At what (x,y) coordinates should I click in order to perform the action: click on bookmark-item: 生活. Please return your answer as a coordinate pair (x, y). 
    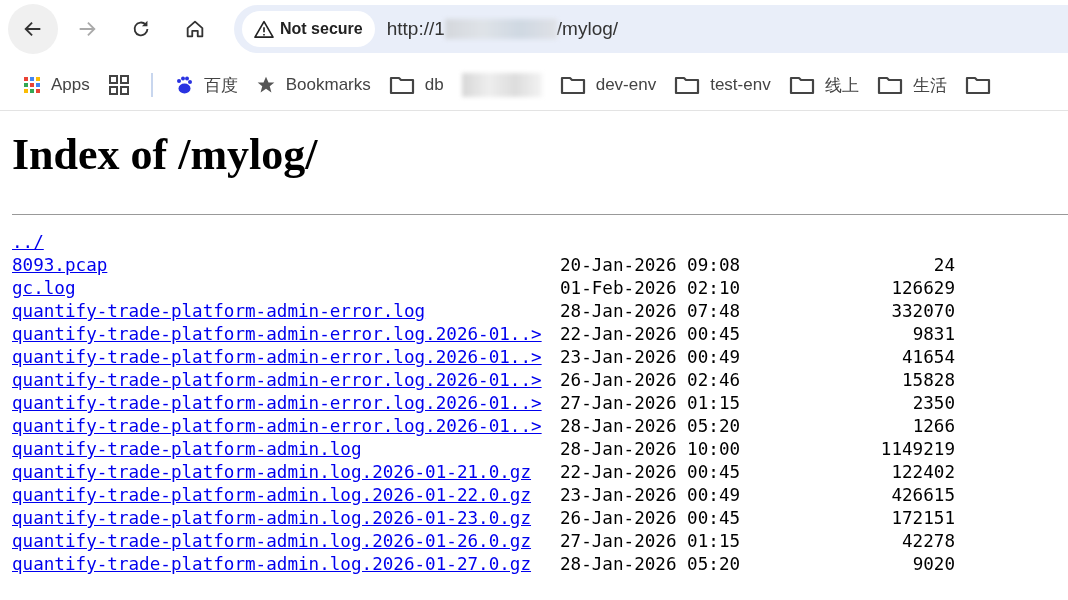
    Looking at the image, I should click on (911, 85).